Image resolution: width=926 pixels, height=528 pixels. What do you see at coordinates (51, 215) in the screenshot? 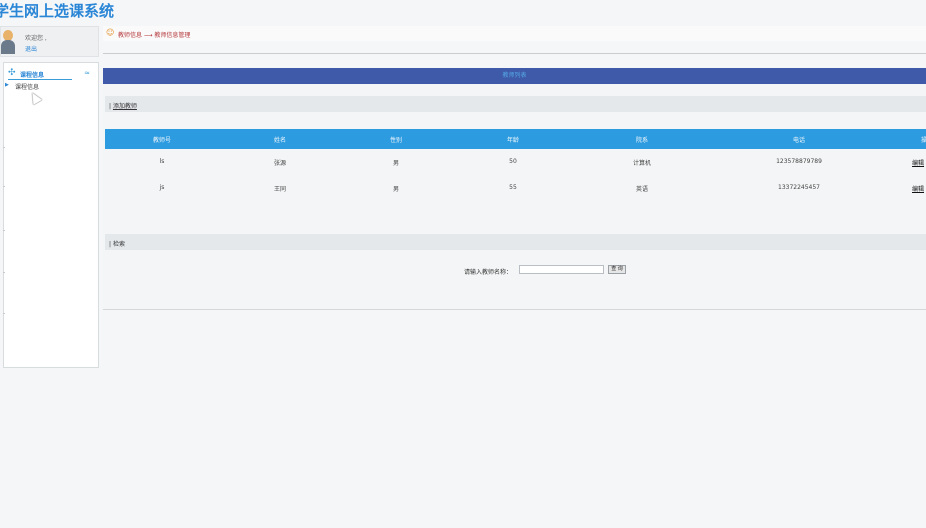
I see `sidebar: ✣ 课程信息 ≈ ▶ 课程信息` at bounding box center [51, 215].